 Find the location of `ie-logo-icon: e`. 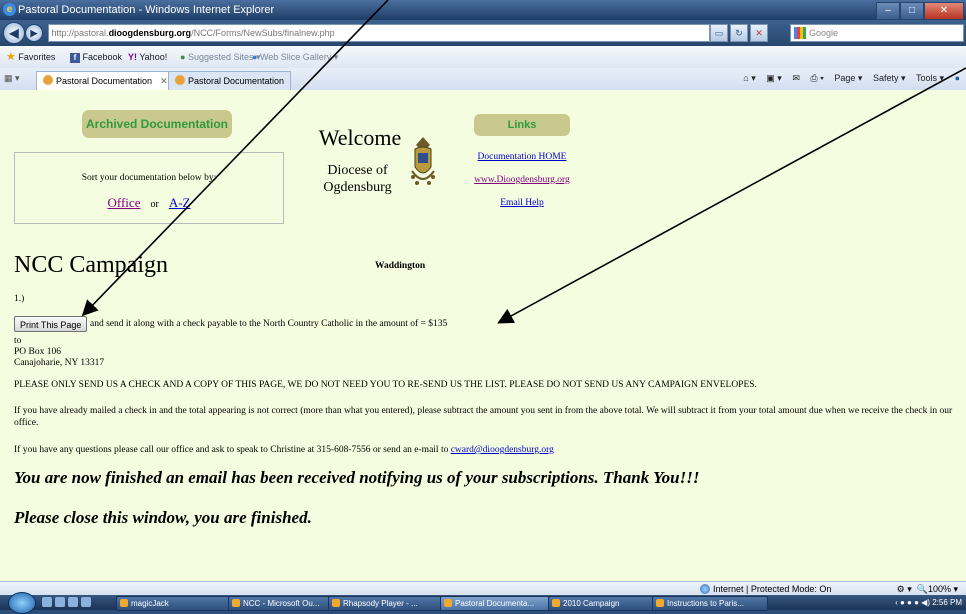

ie-logo-icon: e is located at coordinates (9, 9).